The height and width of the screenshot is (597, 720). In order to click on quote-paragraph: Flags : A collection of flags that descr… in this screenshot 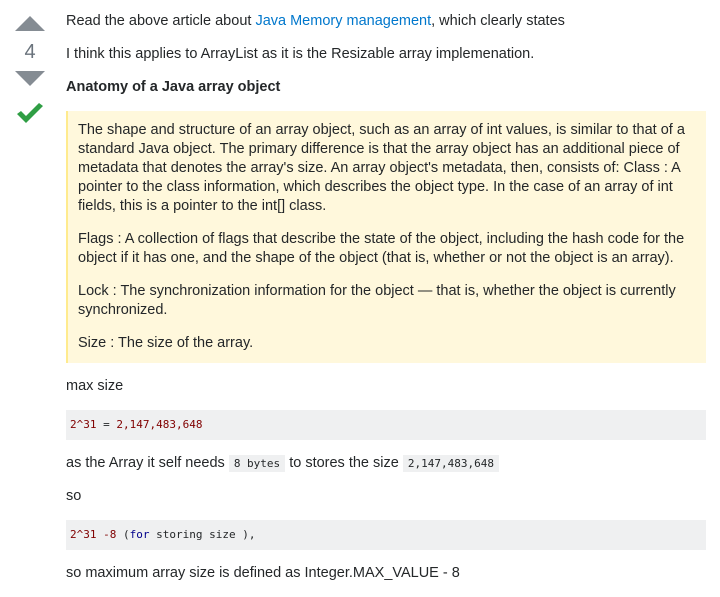, I will do `click(381, 248)`.